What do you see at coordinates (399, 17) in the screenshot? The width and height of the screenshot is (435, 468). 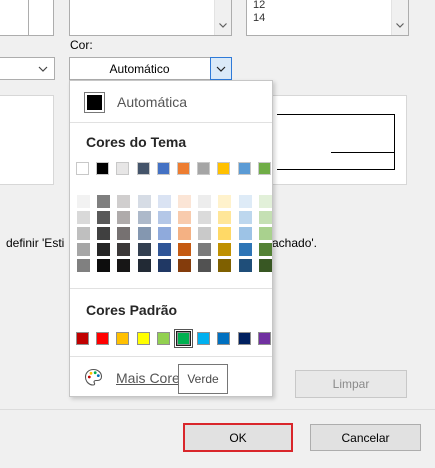 I see `size-list-scrollbar` at bounding box center [399, 17].